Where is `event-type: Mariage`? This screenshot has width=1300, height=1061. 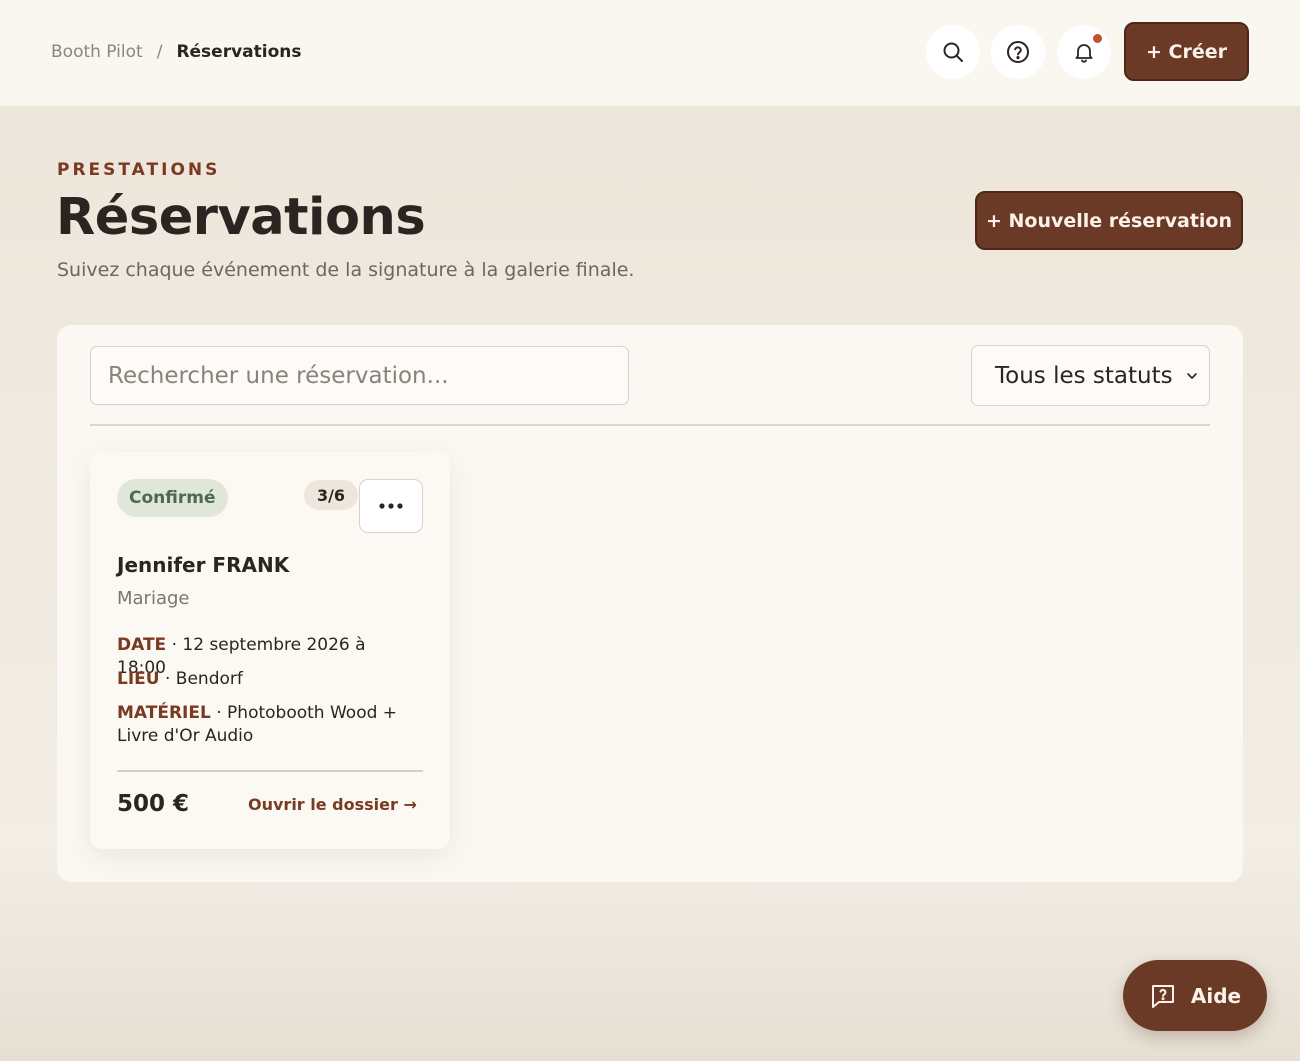
event-type: Mariage is located at coordinates (153, 598).